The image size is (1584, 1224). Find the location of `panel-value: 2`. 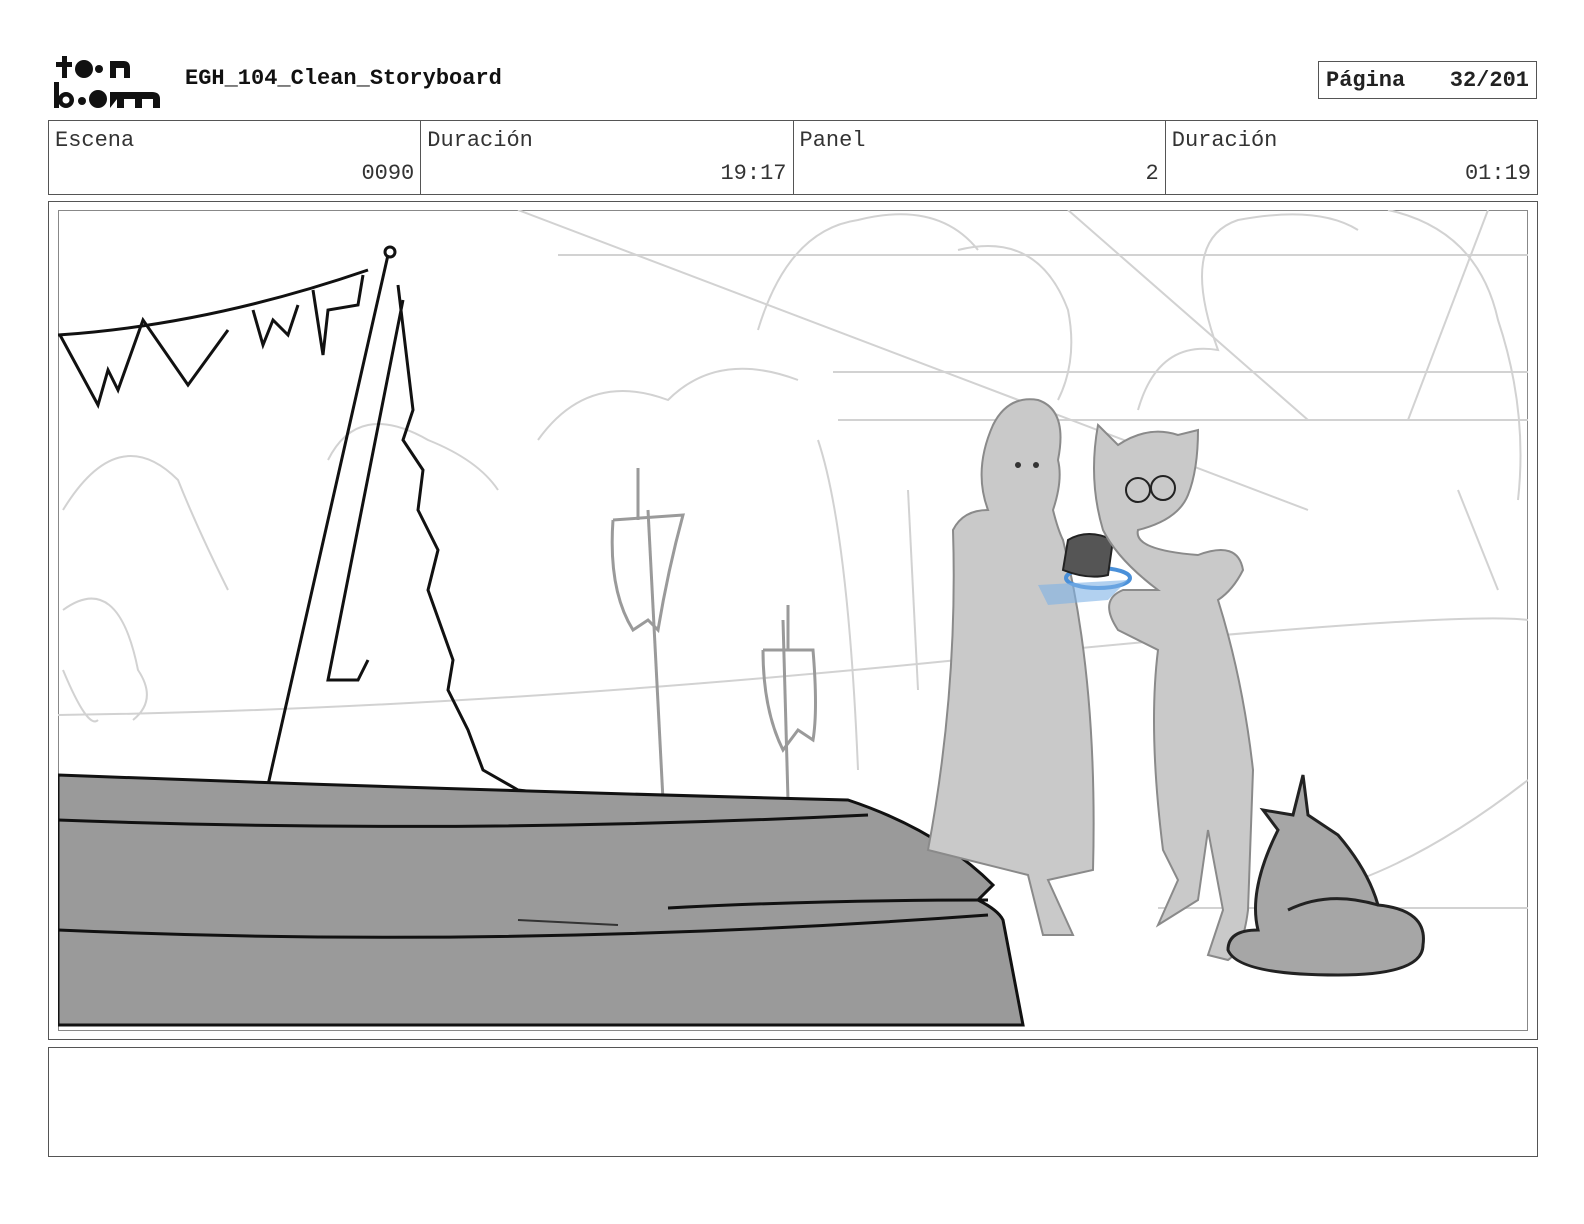

panel-value: 2 is located at coordinates (1152, 173).